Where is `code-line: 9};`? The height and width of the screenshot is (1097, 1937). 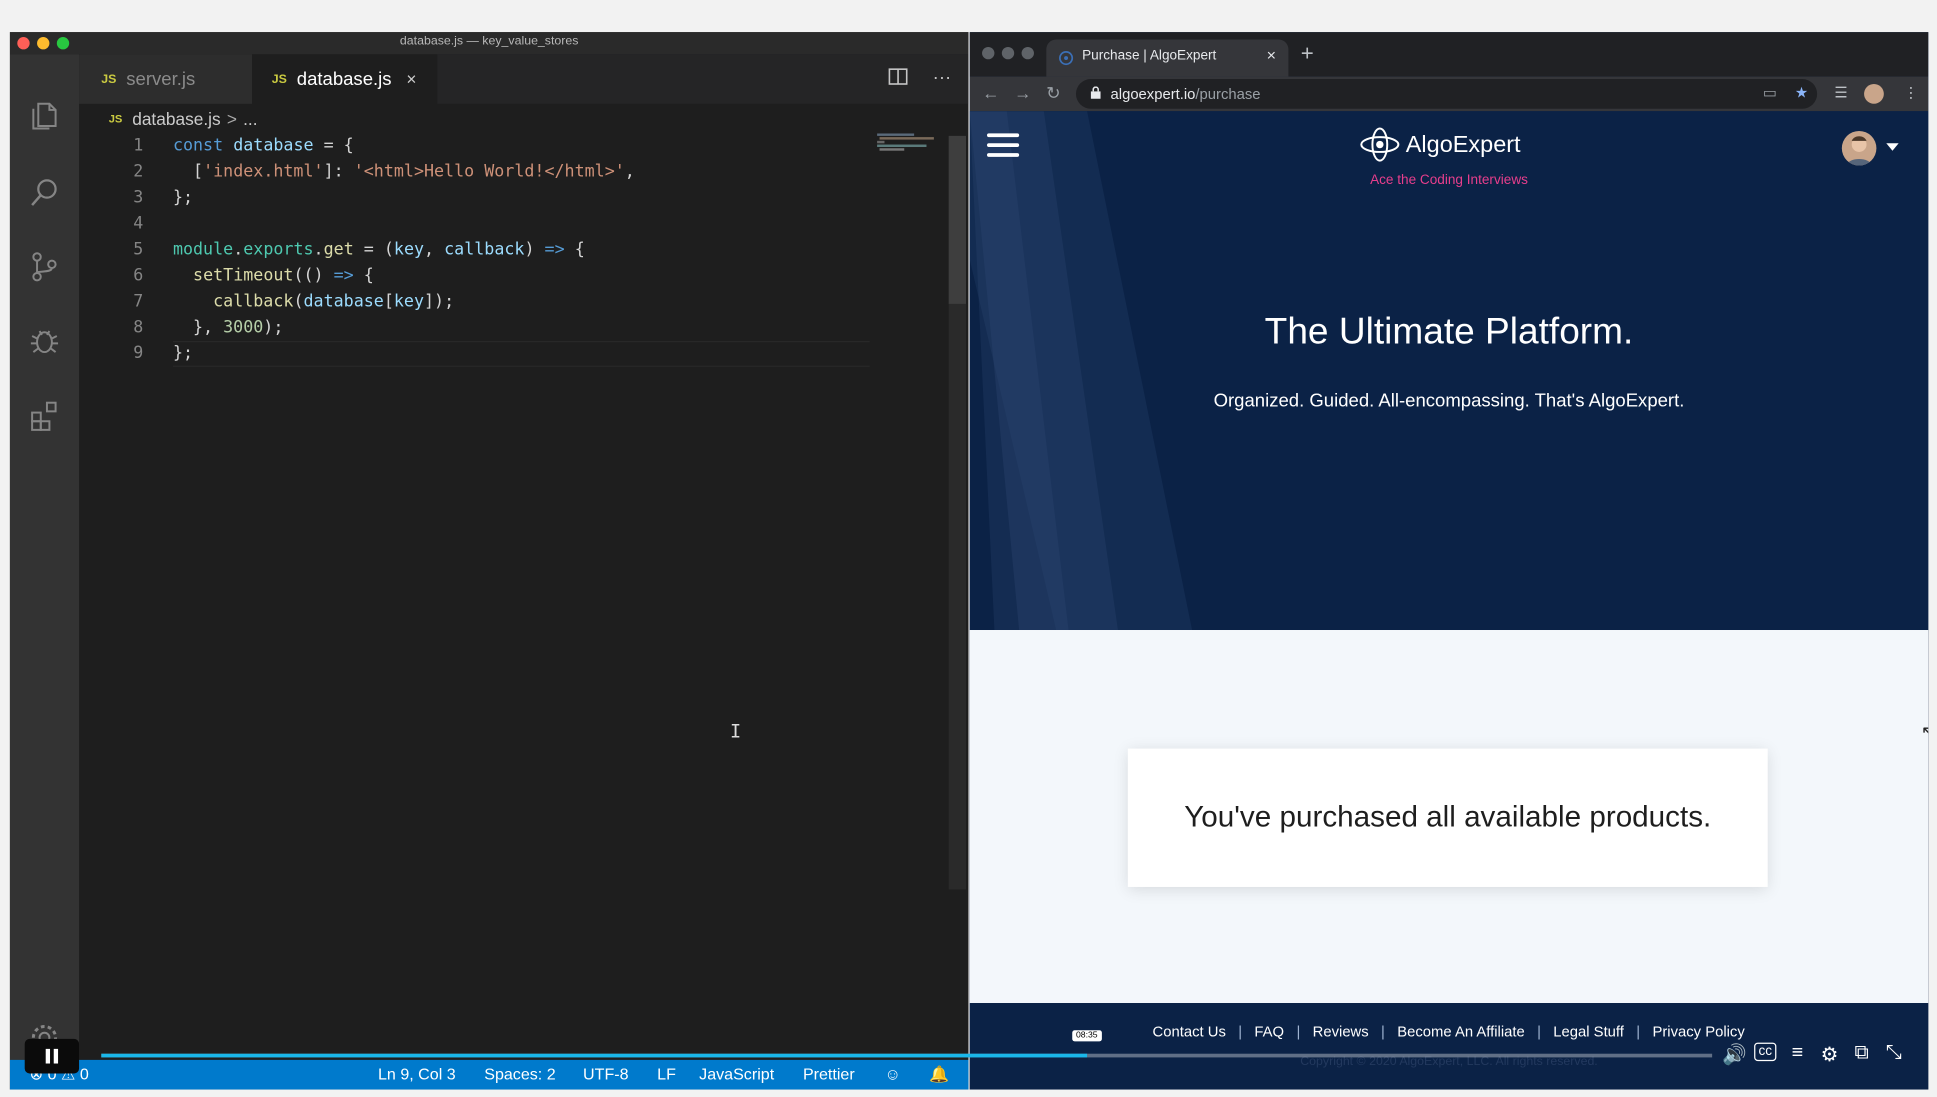
code-line: 9}; is located at coordinates (163, 353).